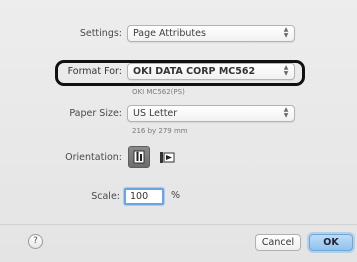 This screenshot has width=357, height=262. Describe the element at coordinates (211, 33) in the screenshot. I see `settings-popup: Page Attributes ▲ ▼` at that location.